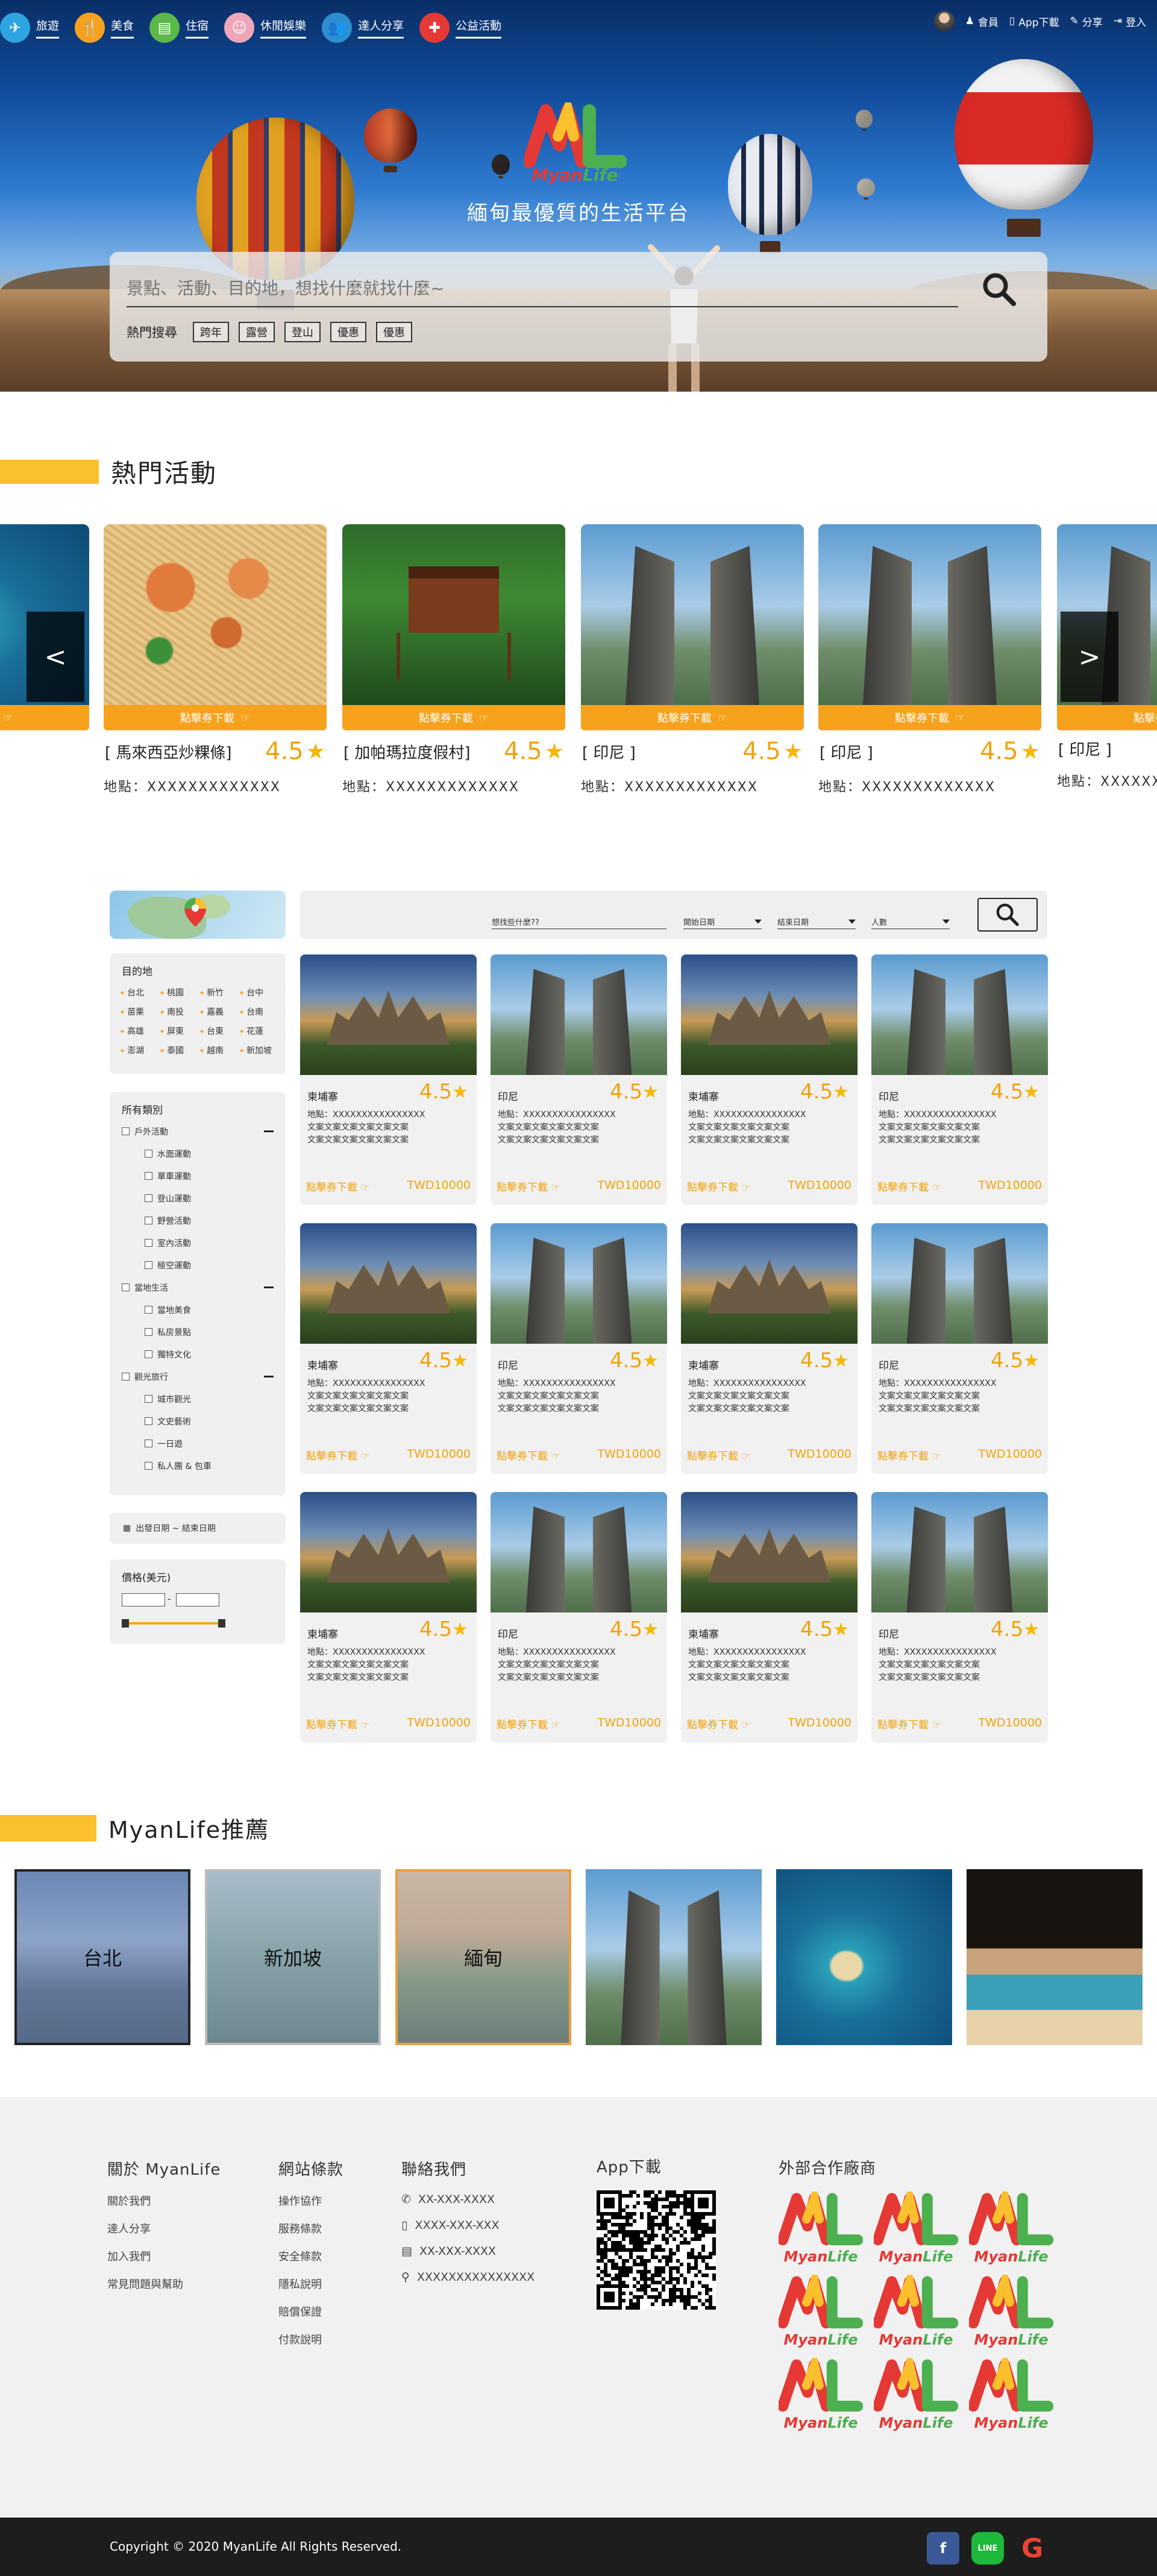  Describe the element at coordinates (1086, 21) in the screenshot. I see `share-link: ✎ 分享` at that location.